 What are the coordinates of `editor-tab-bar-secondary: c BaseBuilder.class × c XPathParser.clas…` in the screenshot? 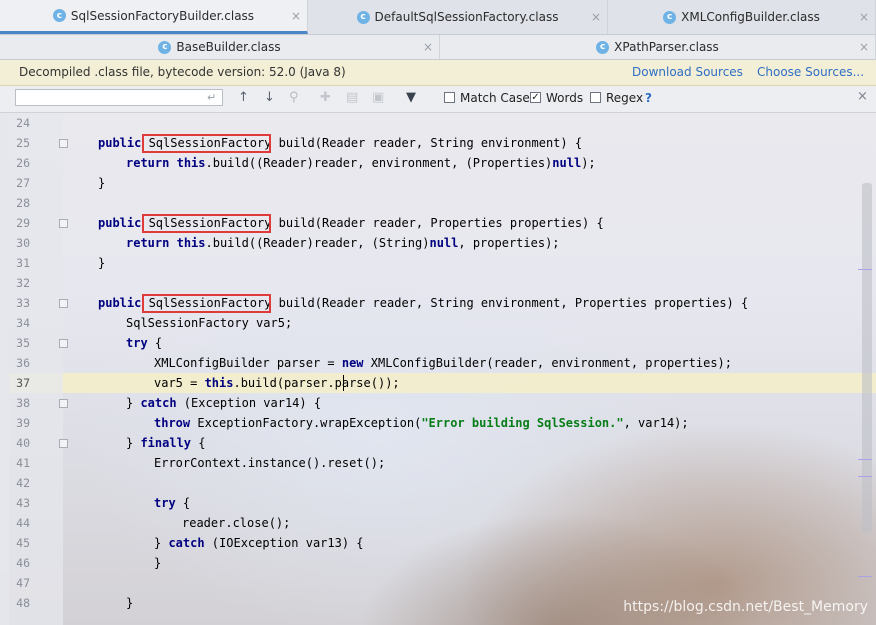 It's located at (438, 47).